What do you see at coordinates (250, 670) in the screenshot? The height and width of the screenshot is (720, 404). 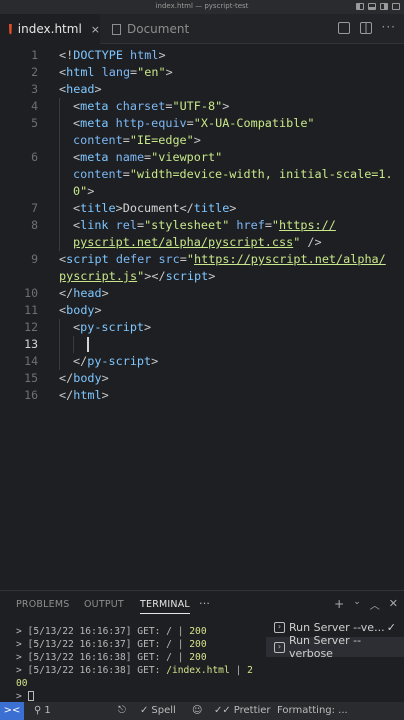 I see `status-code: 2` at bounding box center [250, 670].